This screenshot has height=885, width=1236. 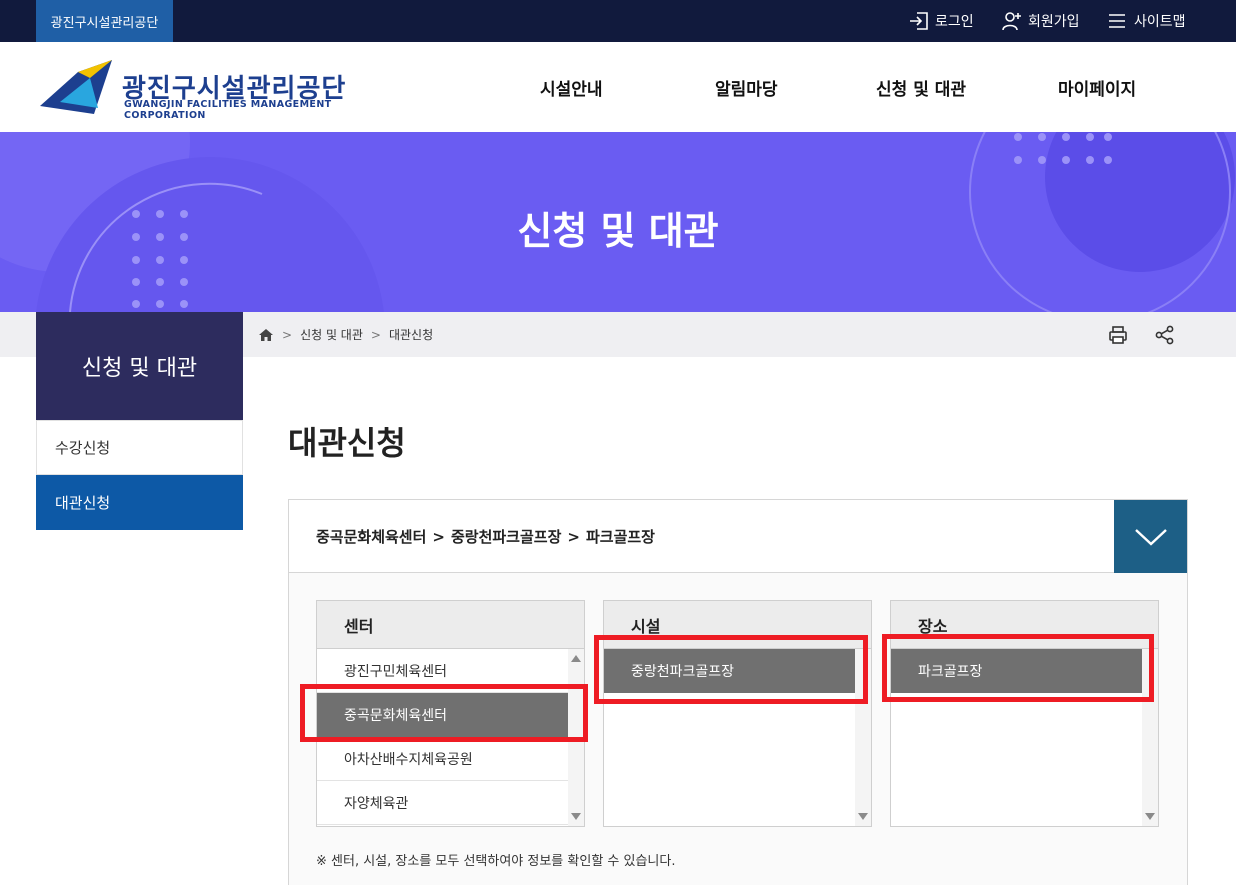 What do you see at coordinates (738, 536) in the screenshot?
I see `selection-summary: 중곡문화체육센터 > 중랑천파크골프장 > 파크골프장` at bounding box center [738, 536].